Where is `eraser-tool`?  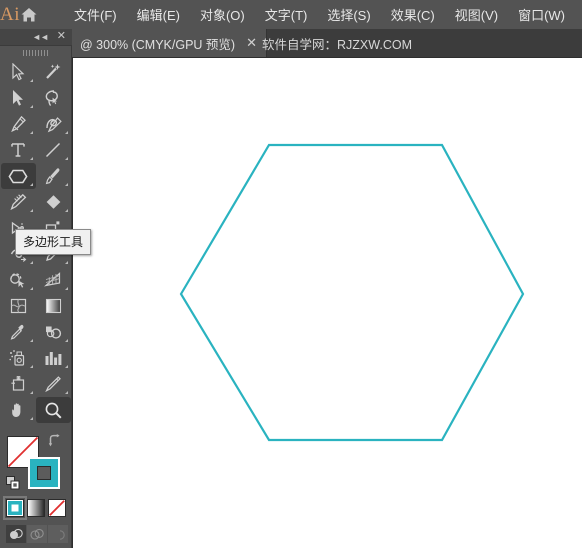 eraser-tool is located at coordinates (53, 202).